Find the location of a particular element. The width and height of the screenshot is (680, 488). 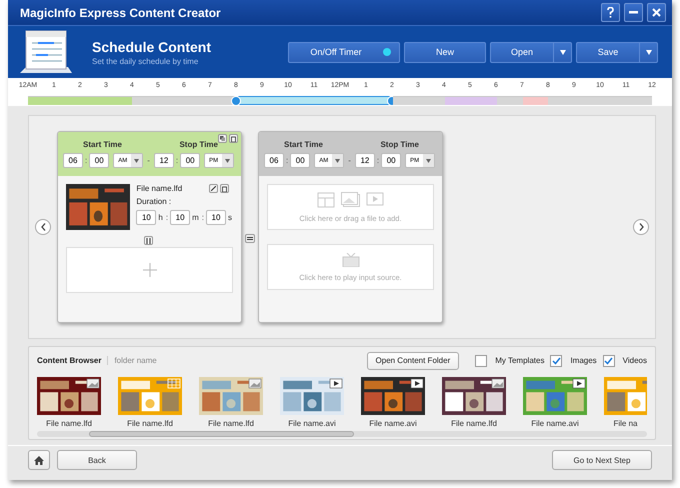

next-step-button: Go to Next Step is located at coordinates (602, 460).